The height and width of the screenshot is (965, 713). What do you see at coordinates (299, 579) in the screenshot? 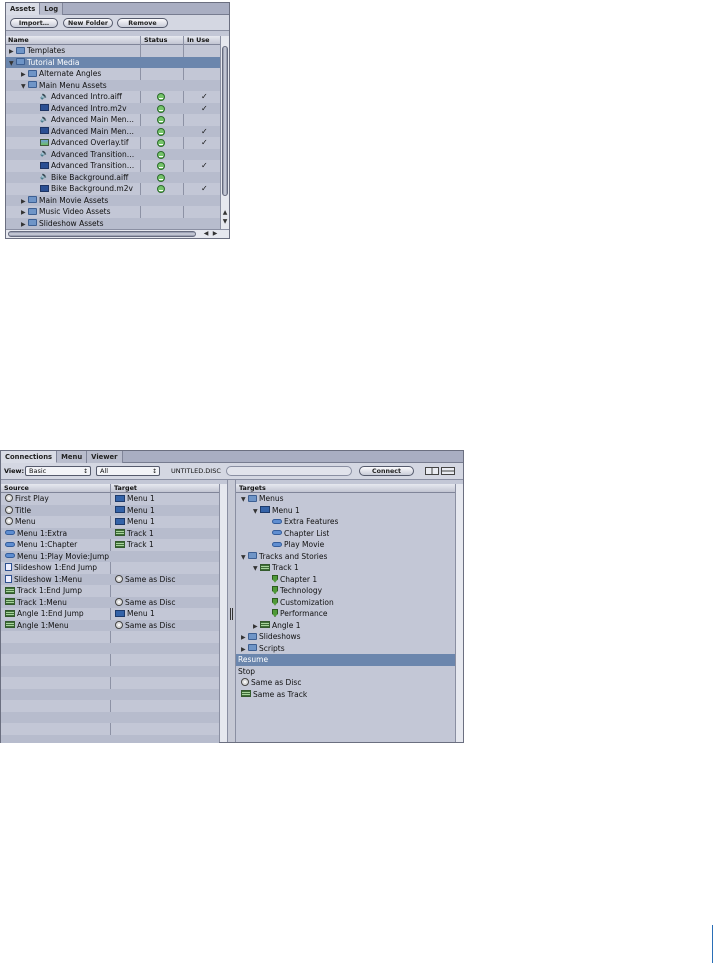
I see `target-tree-label: Chapter 1` at bounding box center [299, 579].